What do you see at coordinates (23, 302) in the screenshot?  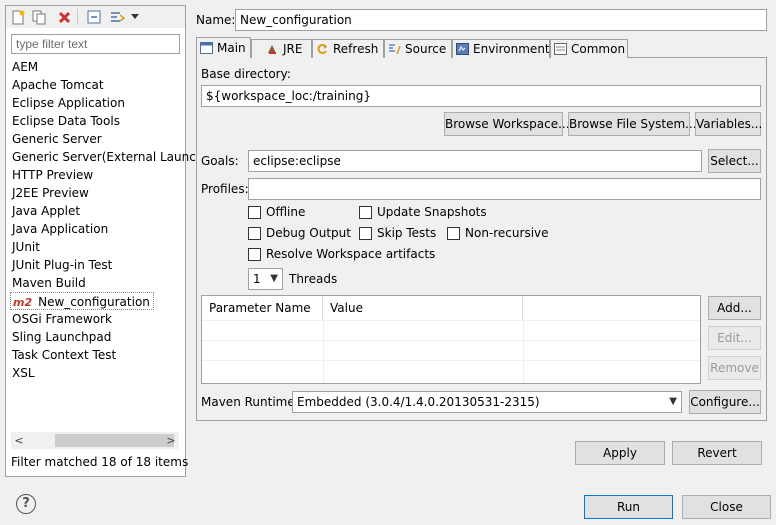 I see `maven-m2-icon: m2` at bounding box center [23, 302].